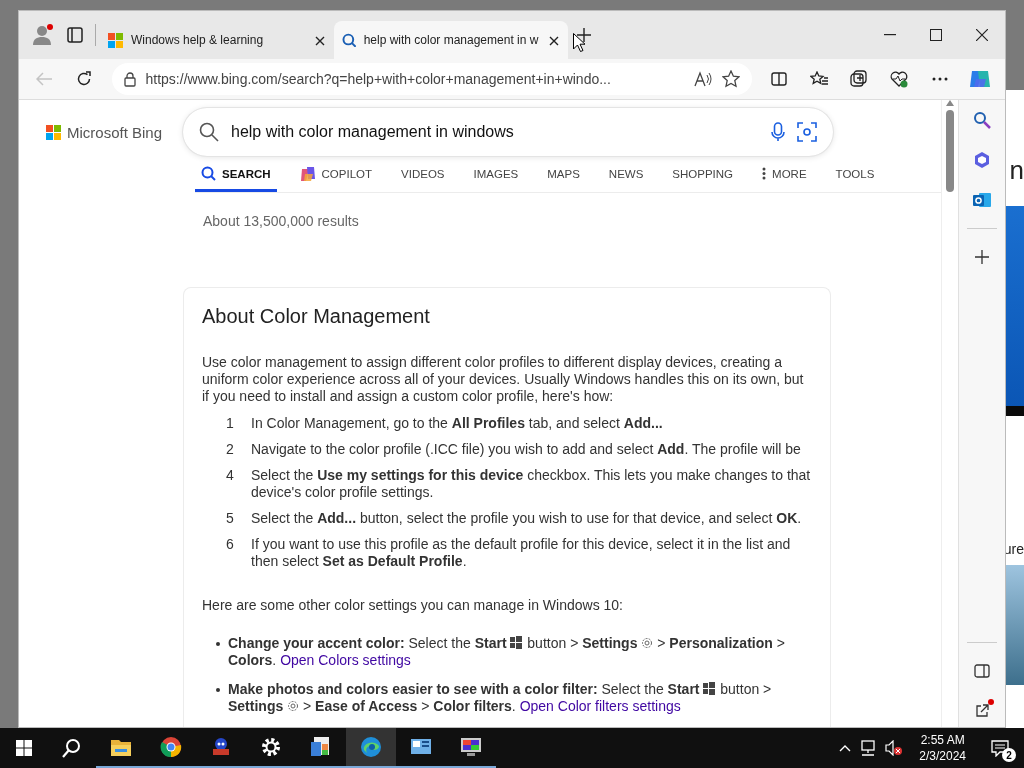 This screenshot has height=768, width=1024. Describe the element at coordinates (868, 748) in the screenshot. I see `network-icon` at that location.